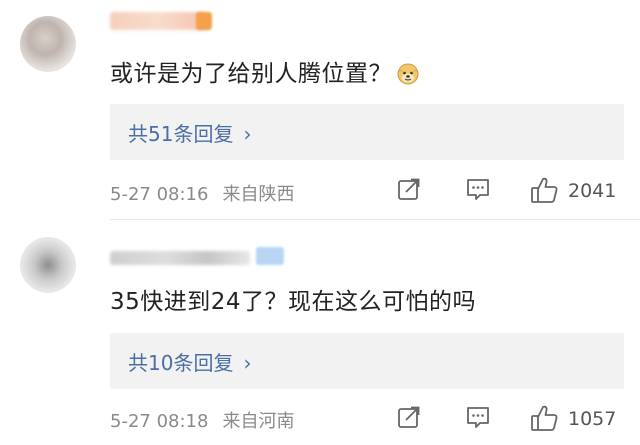  What do you see at coordinates (159, 194) in the screenshot?
I see `timestamp: 5-27 08:16` at bounding box center [159, 194].